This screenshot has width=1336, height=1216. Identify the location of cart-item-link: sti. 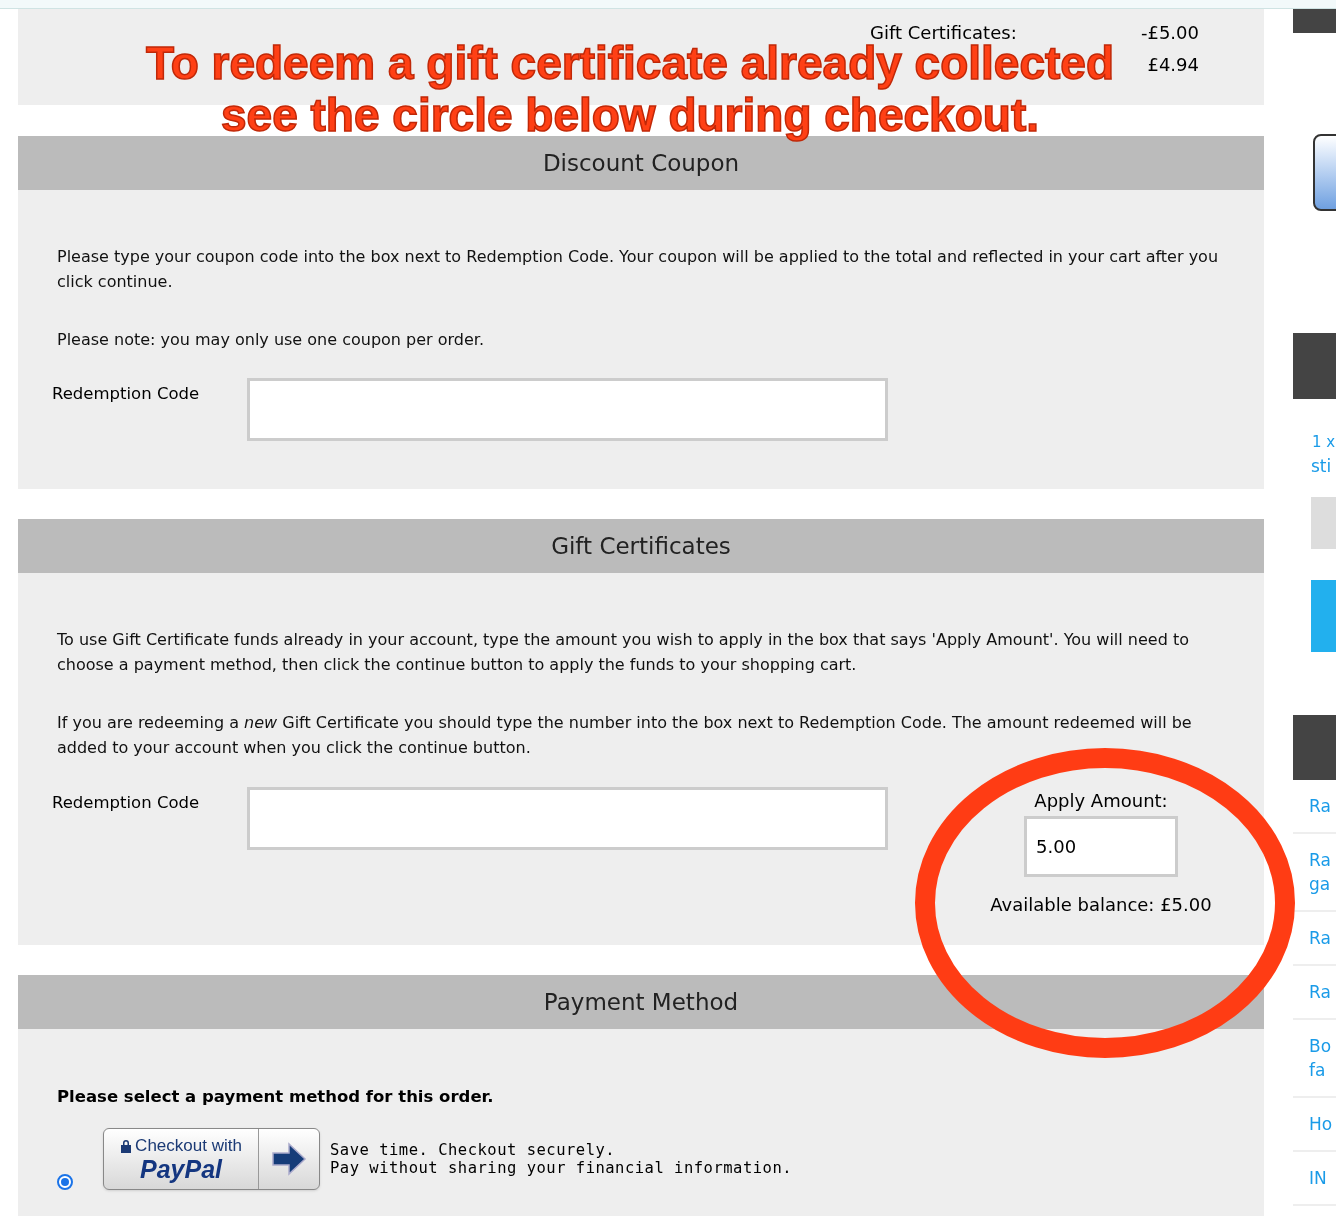
(1321, 466).